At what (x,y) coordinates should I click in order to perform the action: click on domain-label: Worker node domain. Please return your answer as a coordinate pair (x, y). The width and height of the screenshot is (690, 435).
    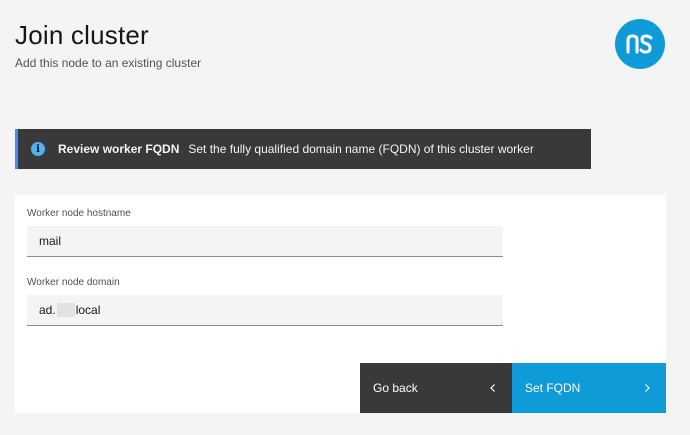
    Looking at the image, I should click on (73, 282).